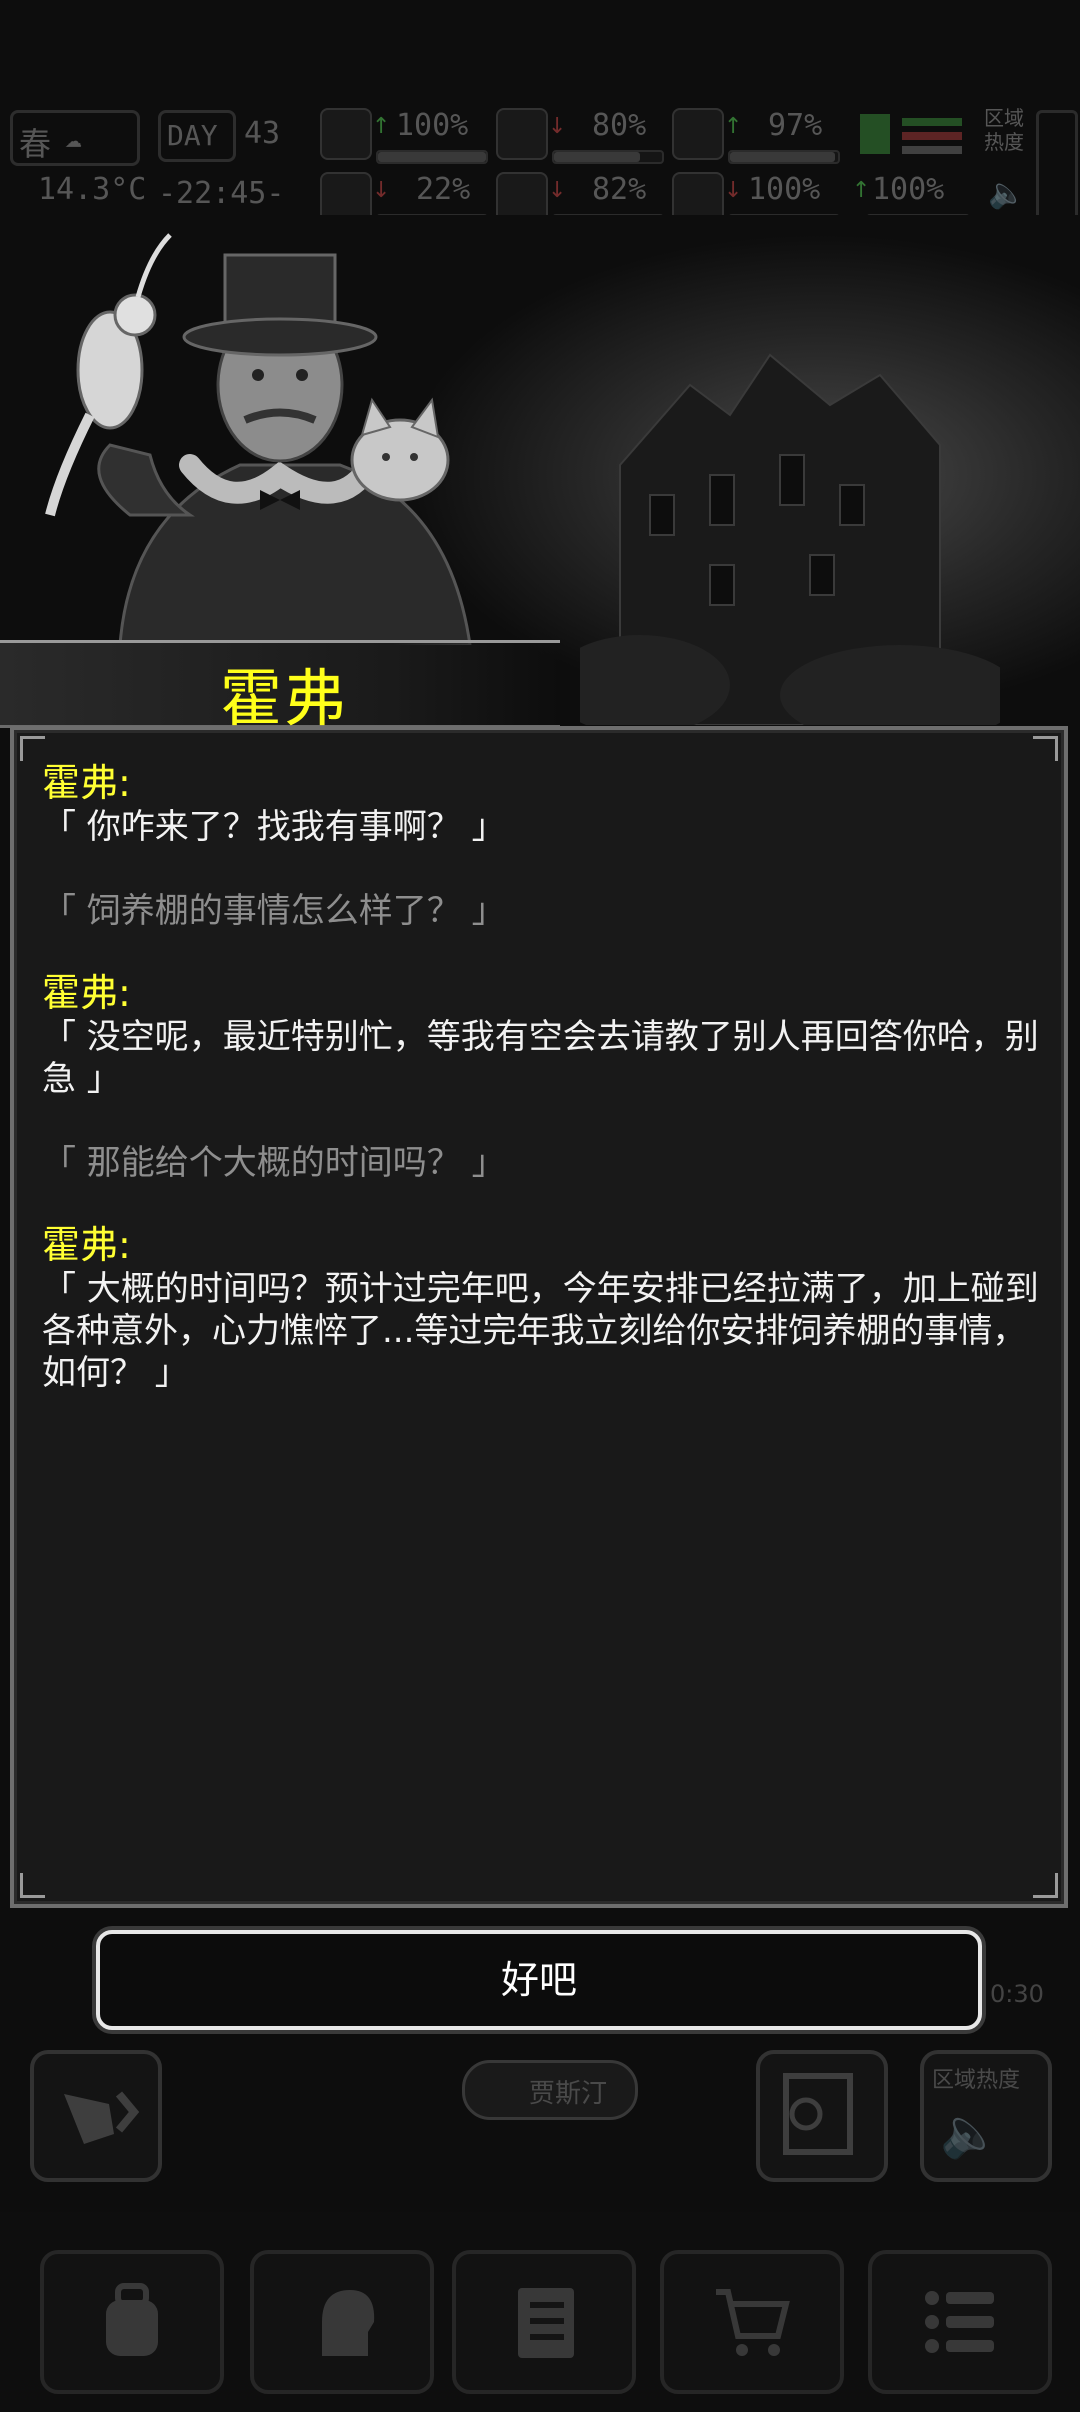 The height and width of the screenshot is (2412, 1080). What do you see at coordinates (542, 911) in the screenshot?
I see `dialog-entry: 「 饲养棚的事情怎么样了？ 」` at bounding box center [542, 911].